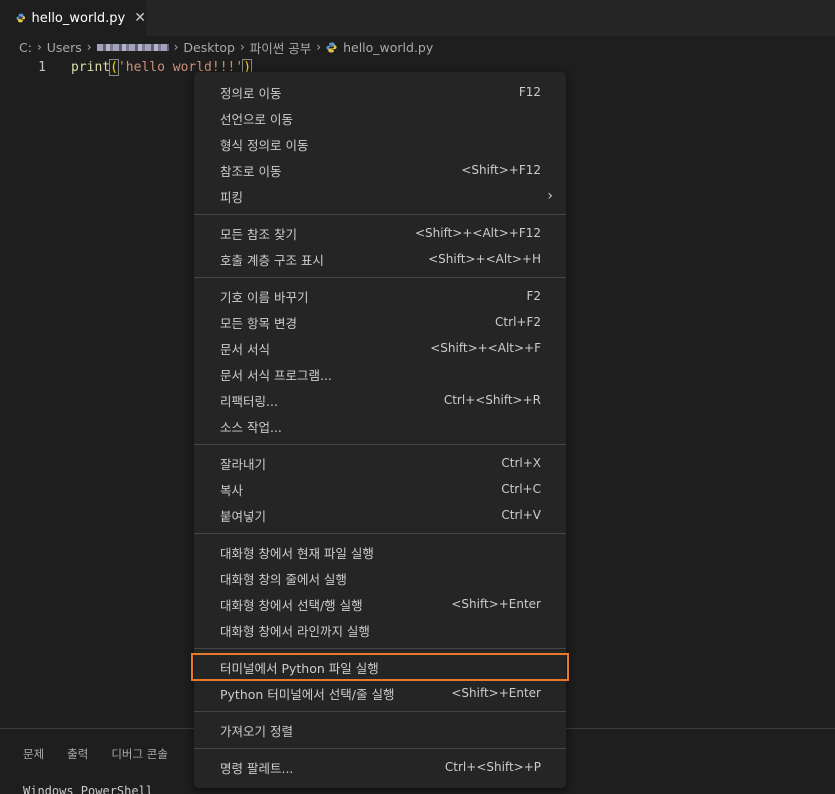 This screenshot has width=835, height=794. I want to click on panel-tabs: 문제 출력 디버그 콘솔, so click(107, 754).